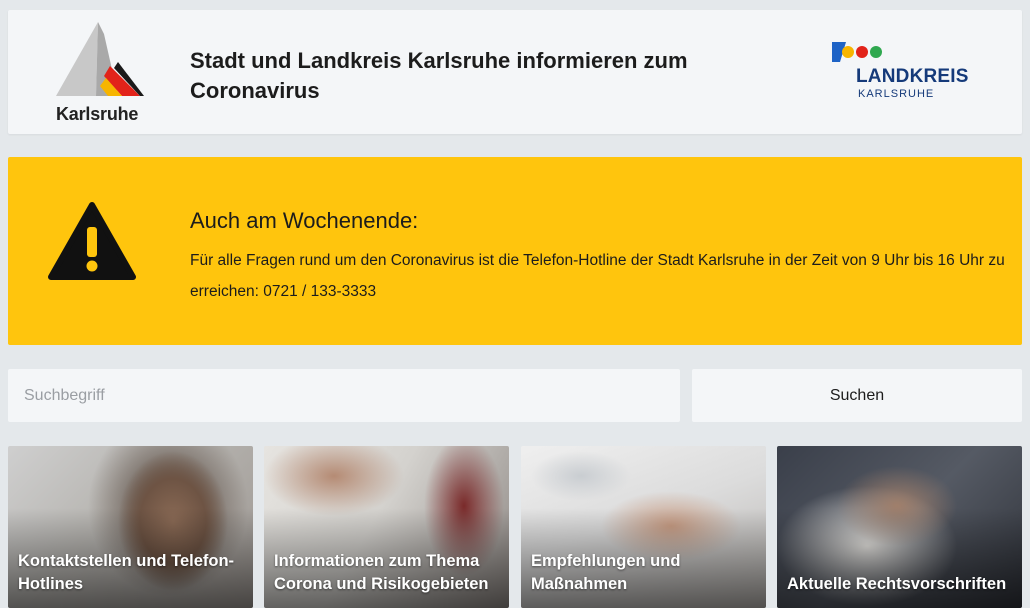 This screenshot has height=608, width=1030. I want to click on tile-label: Aktuelle Rechtsvorschriften, so click(897, 584).